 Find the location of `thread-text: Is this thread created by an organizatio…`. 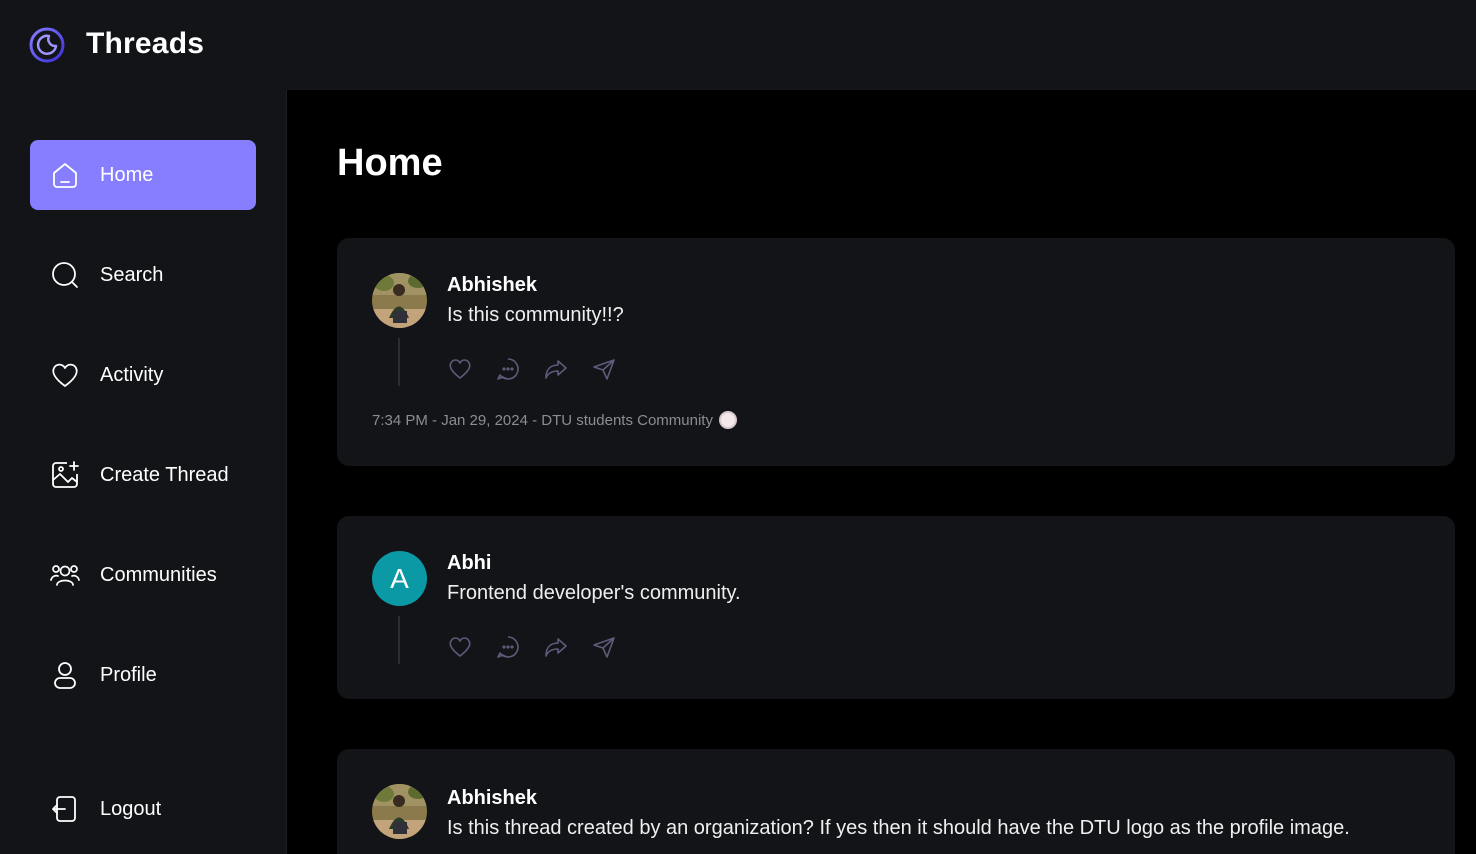

thread-text: Is this thread created by an organizatio… is located at coordinates (898, 828).